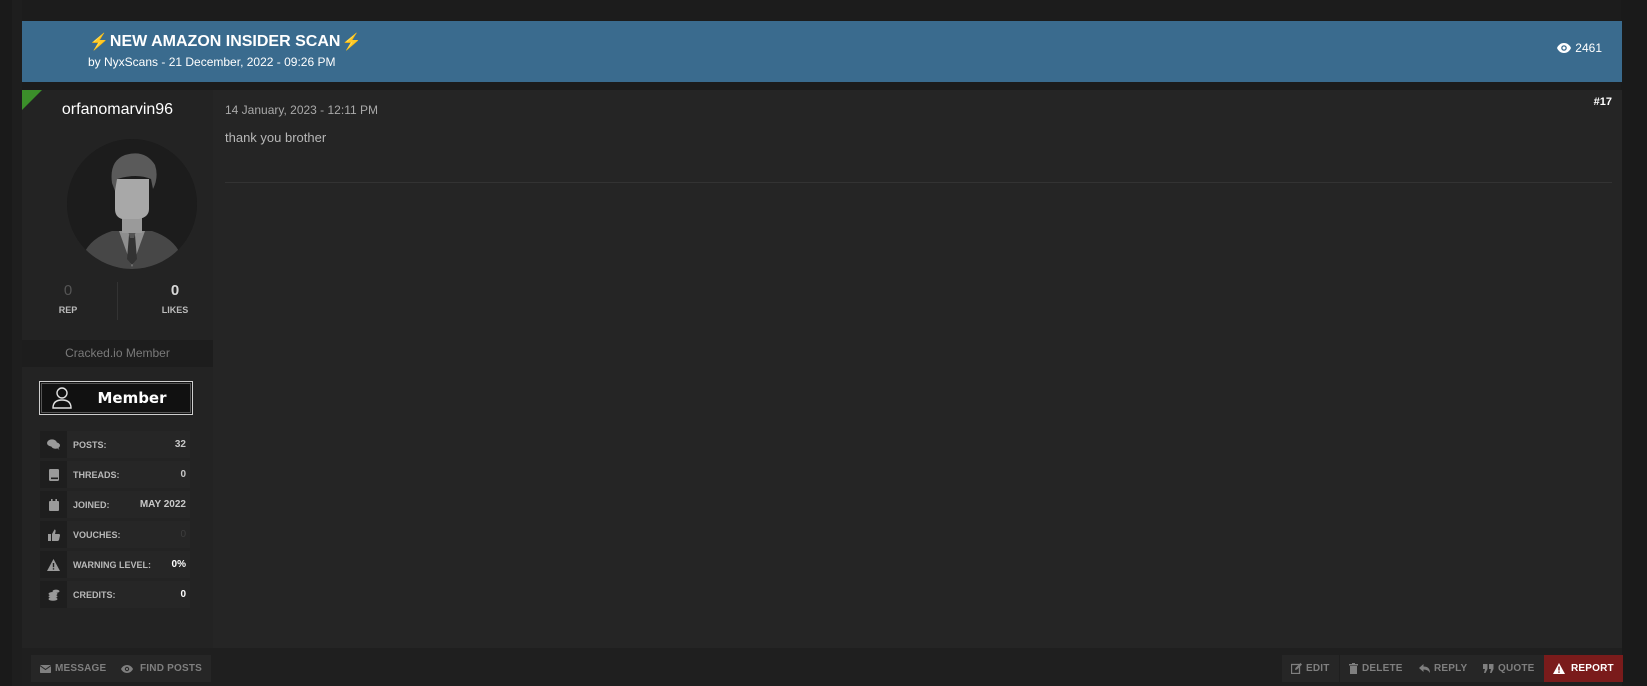 This screenshot has width=1647, height=686. I want to click on rank-badge-label: Member, so click(132, 398).